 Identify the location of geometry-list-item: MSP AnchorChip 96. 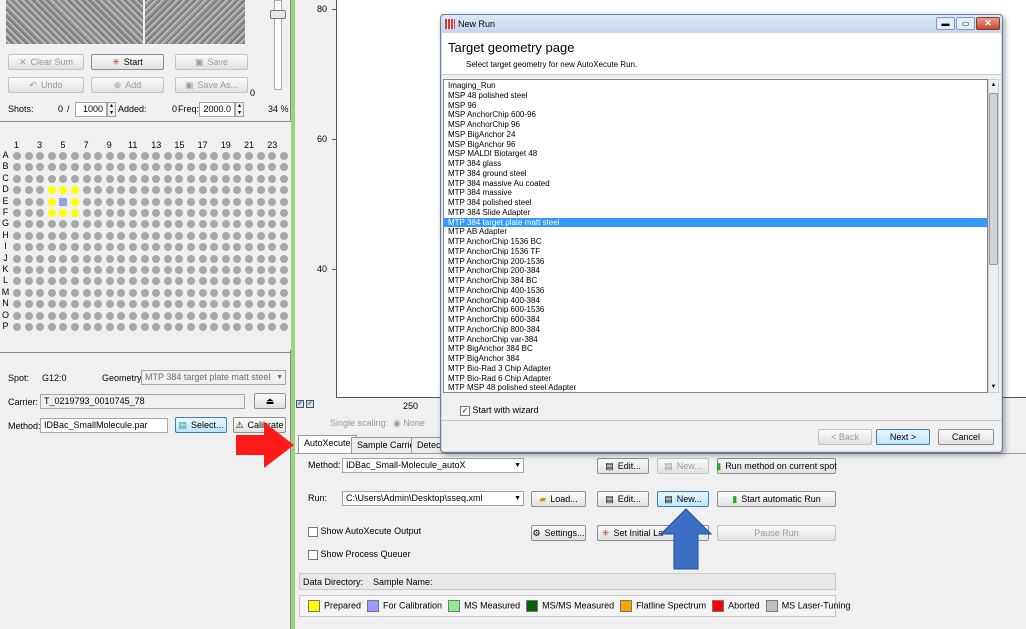
(715, 125).